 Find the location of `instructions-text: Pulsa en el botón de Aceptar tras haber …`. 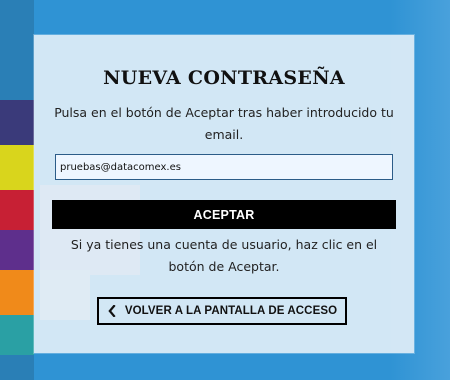

instructions-text: Pulsa en el botón de Aceptar tras haber … is located at coordinates (224, 123).